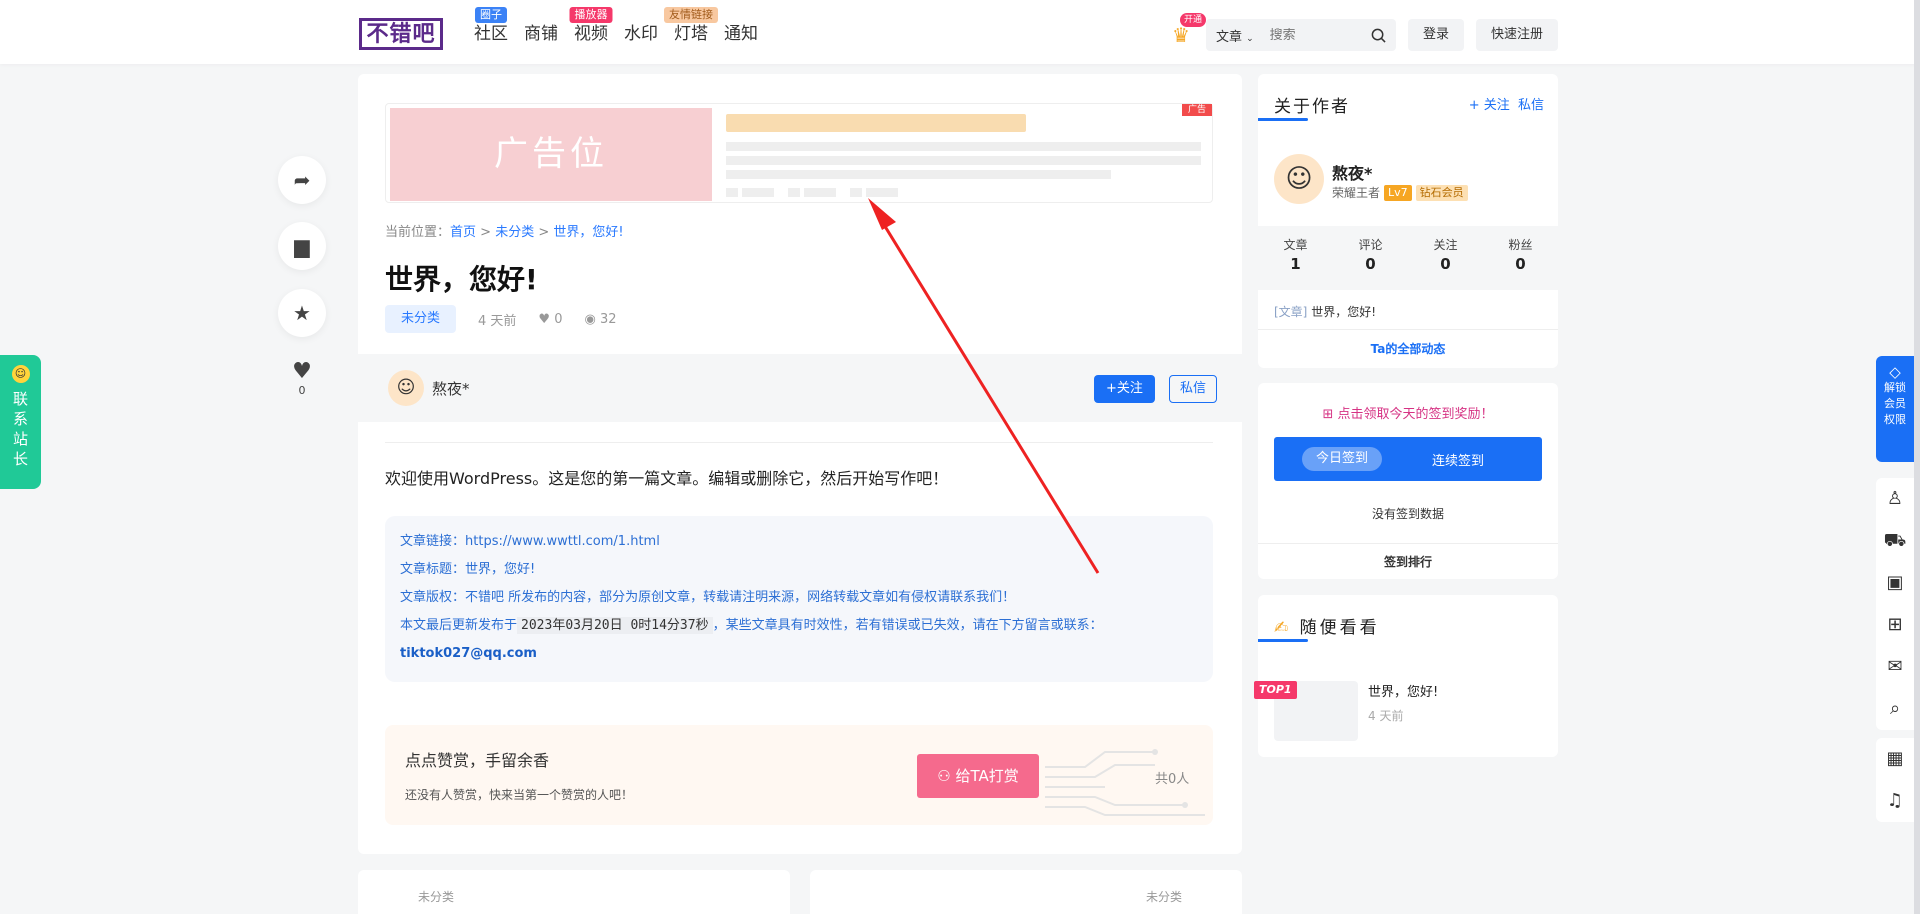 The height and width of the screenshot is (914, 1920). Describe the element at coordinates (1370, 245) in the screenshot. I see `stat-label: 评论` at that location.